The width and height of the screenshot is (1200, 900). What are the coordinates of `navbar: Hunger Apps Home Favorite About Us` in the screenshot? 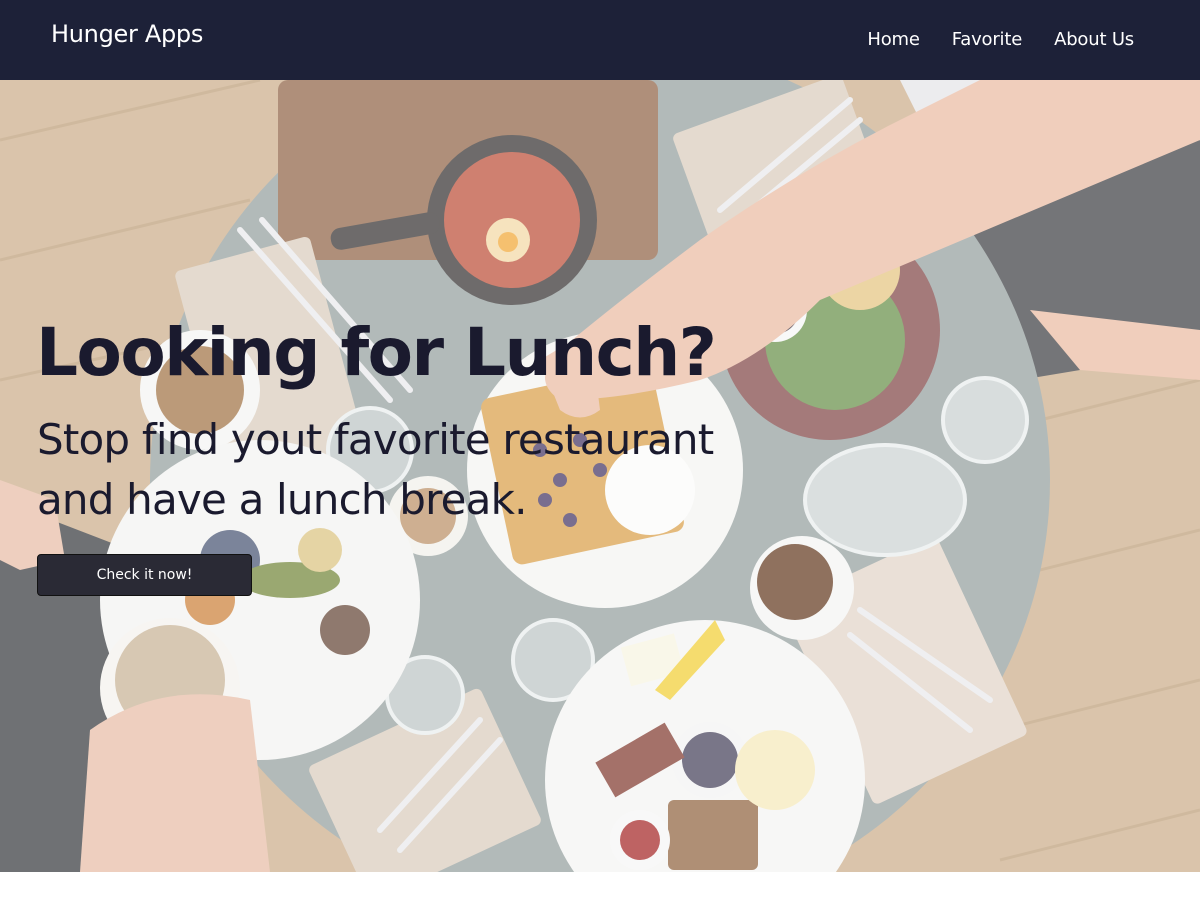 It's located at (600, 40).